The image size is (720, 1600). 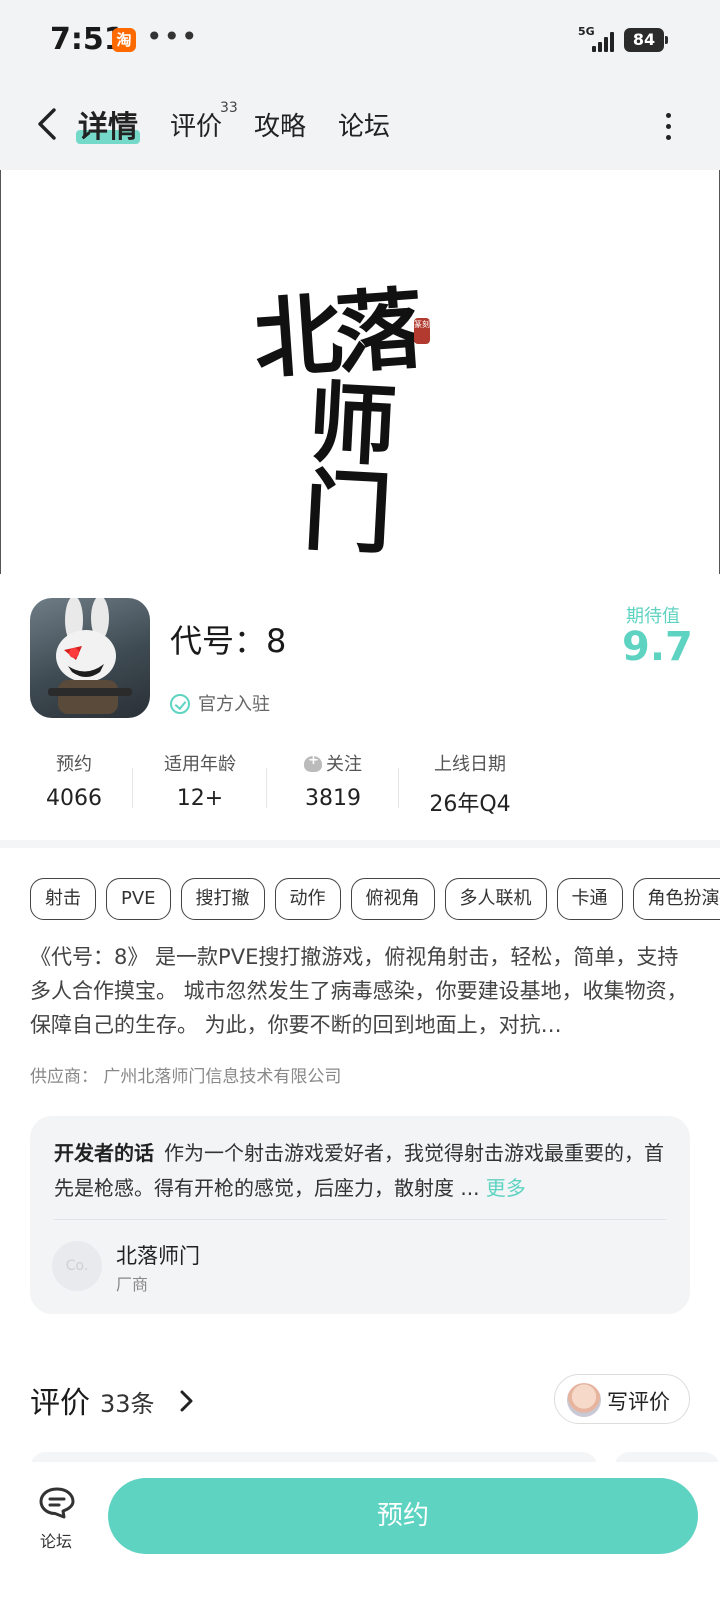 What do you see at coordinates (336, 334) in the screenshot?
I see `logo-line-1: 北落` at bounding box center [336, 334].